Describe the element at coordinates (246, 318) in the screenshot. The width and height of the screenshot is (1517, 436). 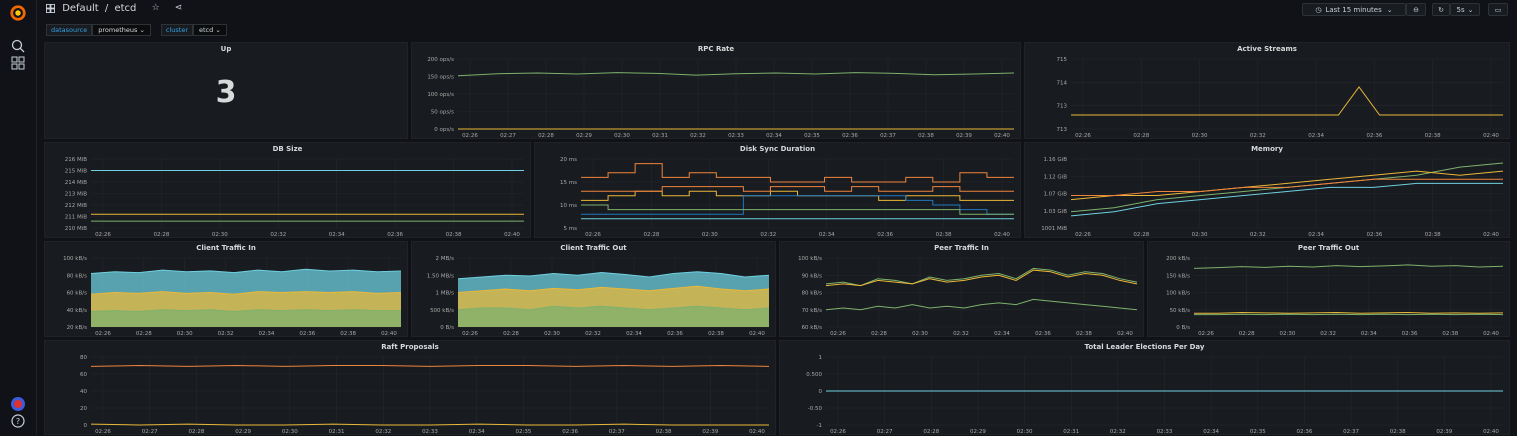
I see `series-area` at that location.